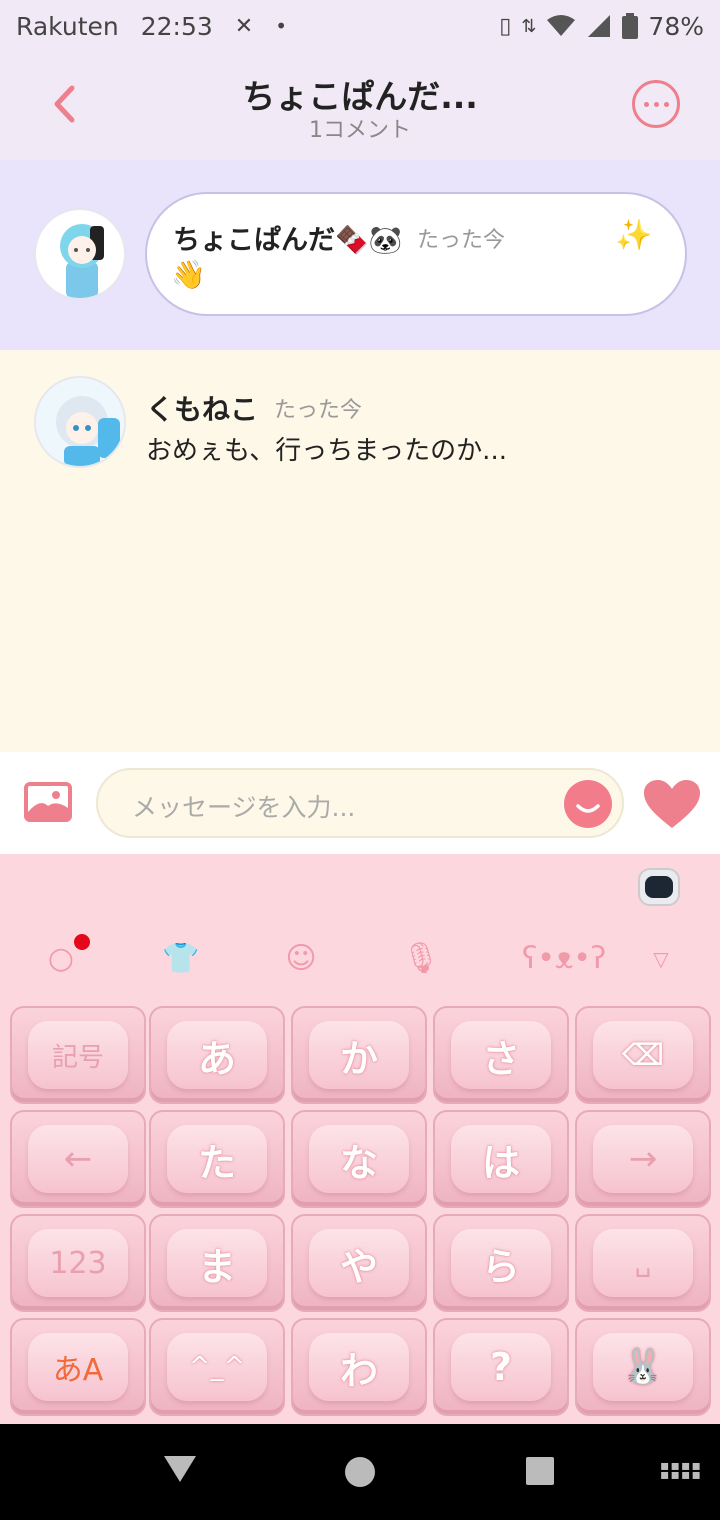  Describe the element at coordinates (180, 1469) in the screenshot. I see `nav-back-icon` at that location.